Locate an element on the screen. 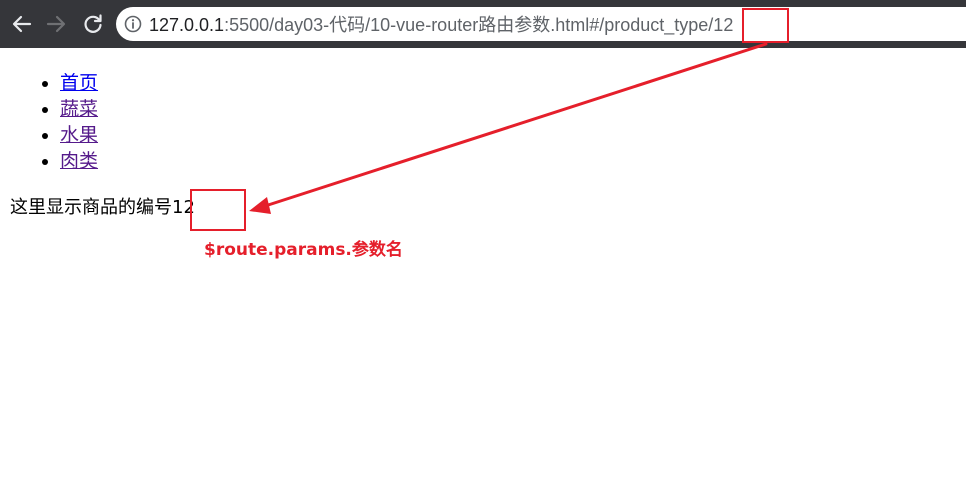 The width and height of the screenshot is (966, 480). back-button is located at coordinates (22, 24).